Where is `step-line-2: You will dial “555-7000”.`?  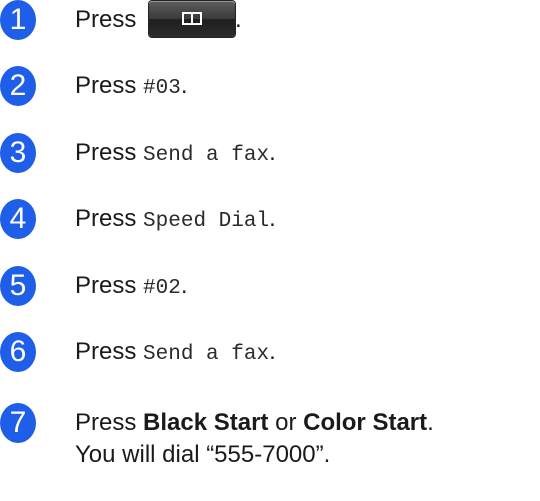 step-line-2: You will dial “555-7000”. is located at coordinates (203, 454).